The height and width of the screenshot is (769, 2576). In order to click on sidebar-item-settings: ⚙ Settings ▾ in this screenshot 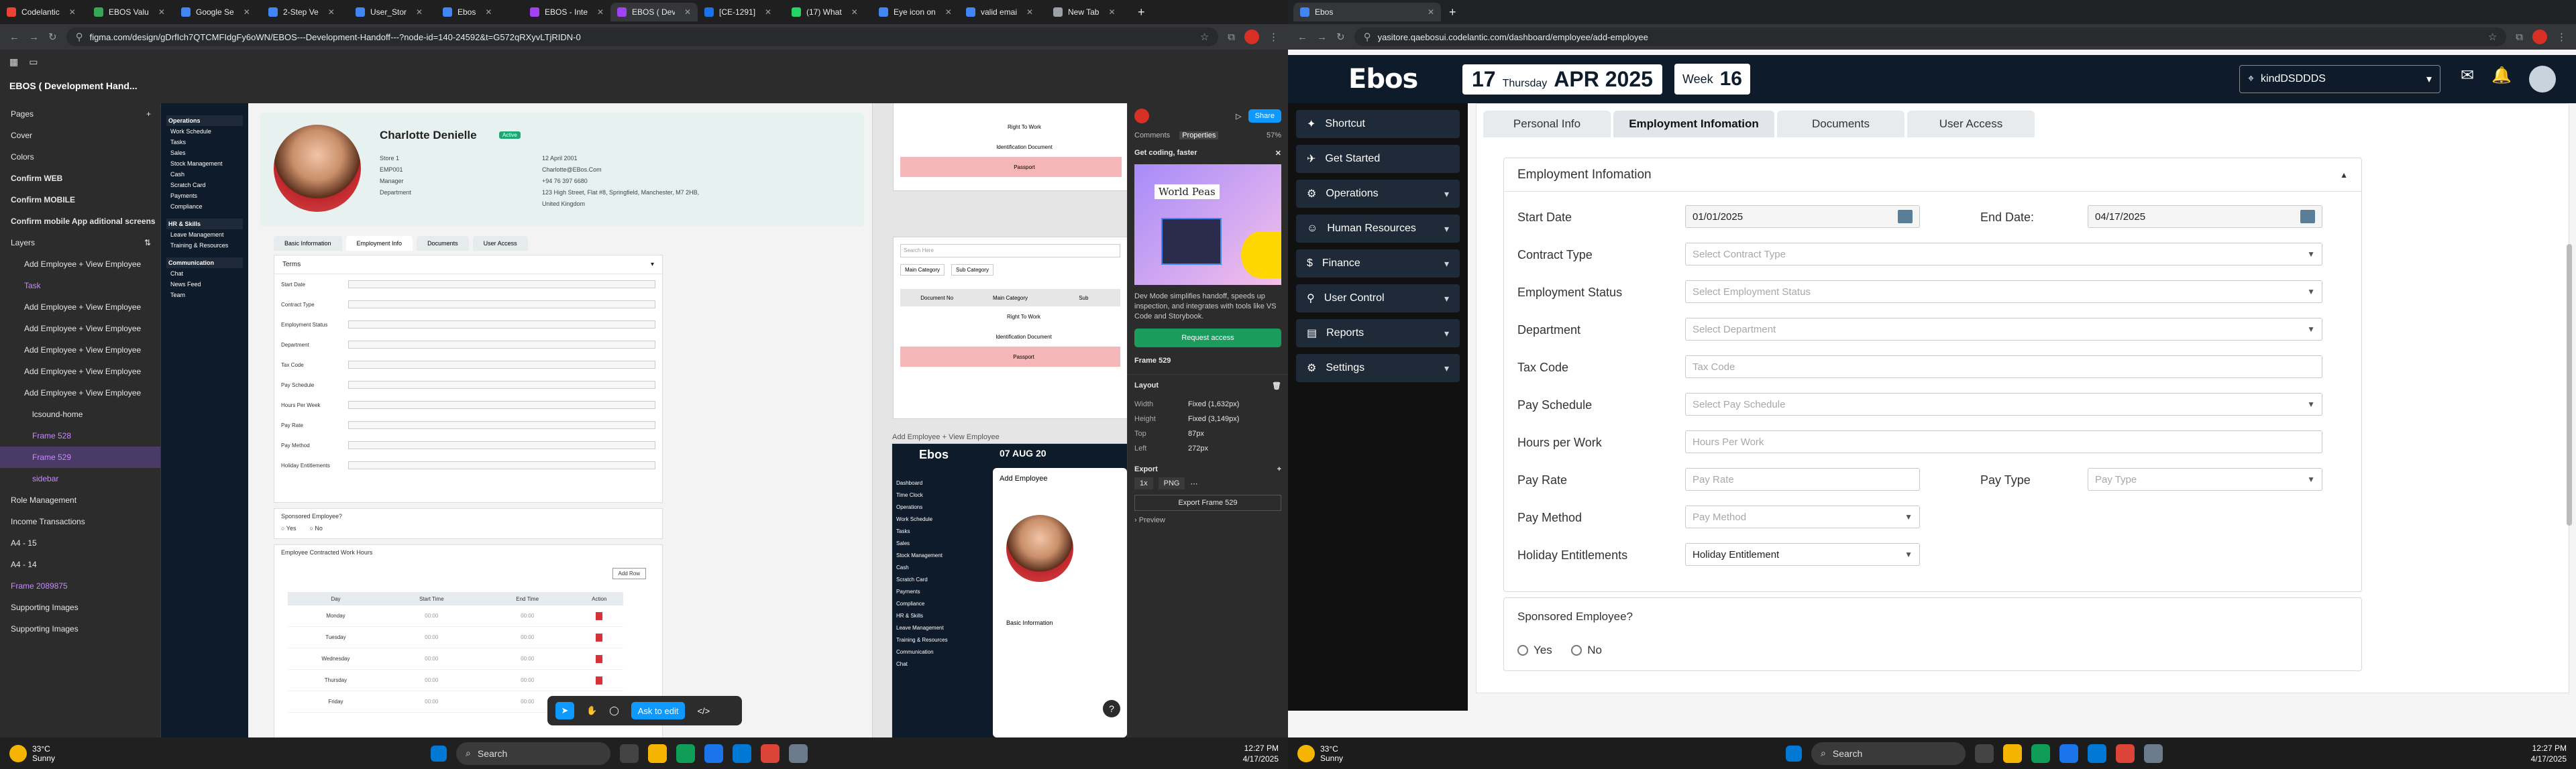, I will do `click(1378, 368)`.